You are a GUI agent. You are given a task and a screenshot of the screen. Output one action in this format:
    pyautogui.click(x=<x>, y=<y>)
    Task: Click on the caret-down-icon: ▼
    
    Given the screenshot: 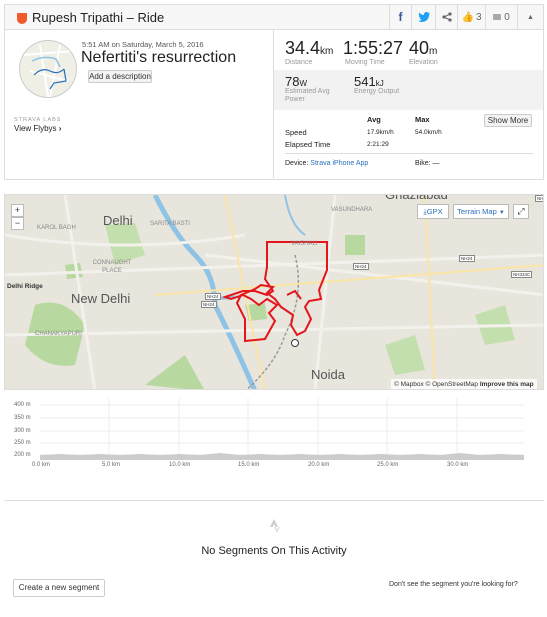 What is the action you would take?
    pyautogui.click(x=501, y=213)
    